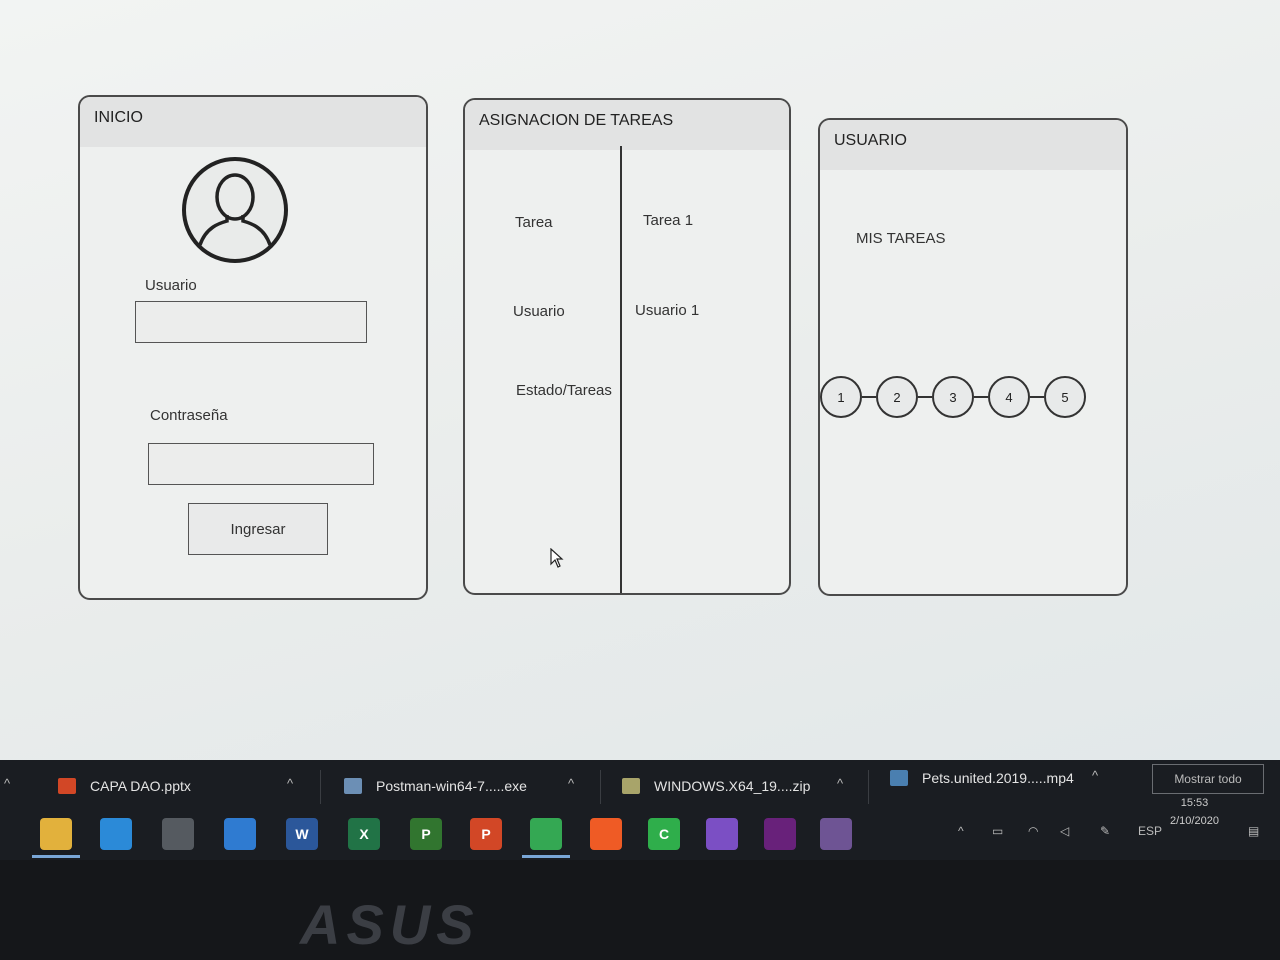 The image size is (1280, 960). What do you see at coordinates (189, 415) in the screenshot?
I see `password-label: Contraseña` at bounding box center [189, 415].